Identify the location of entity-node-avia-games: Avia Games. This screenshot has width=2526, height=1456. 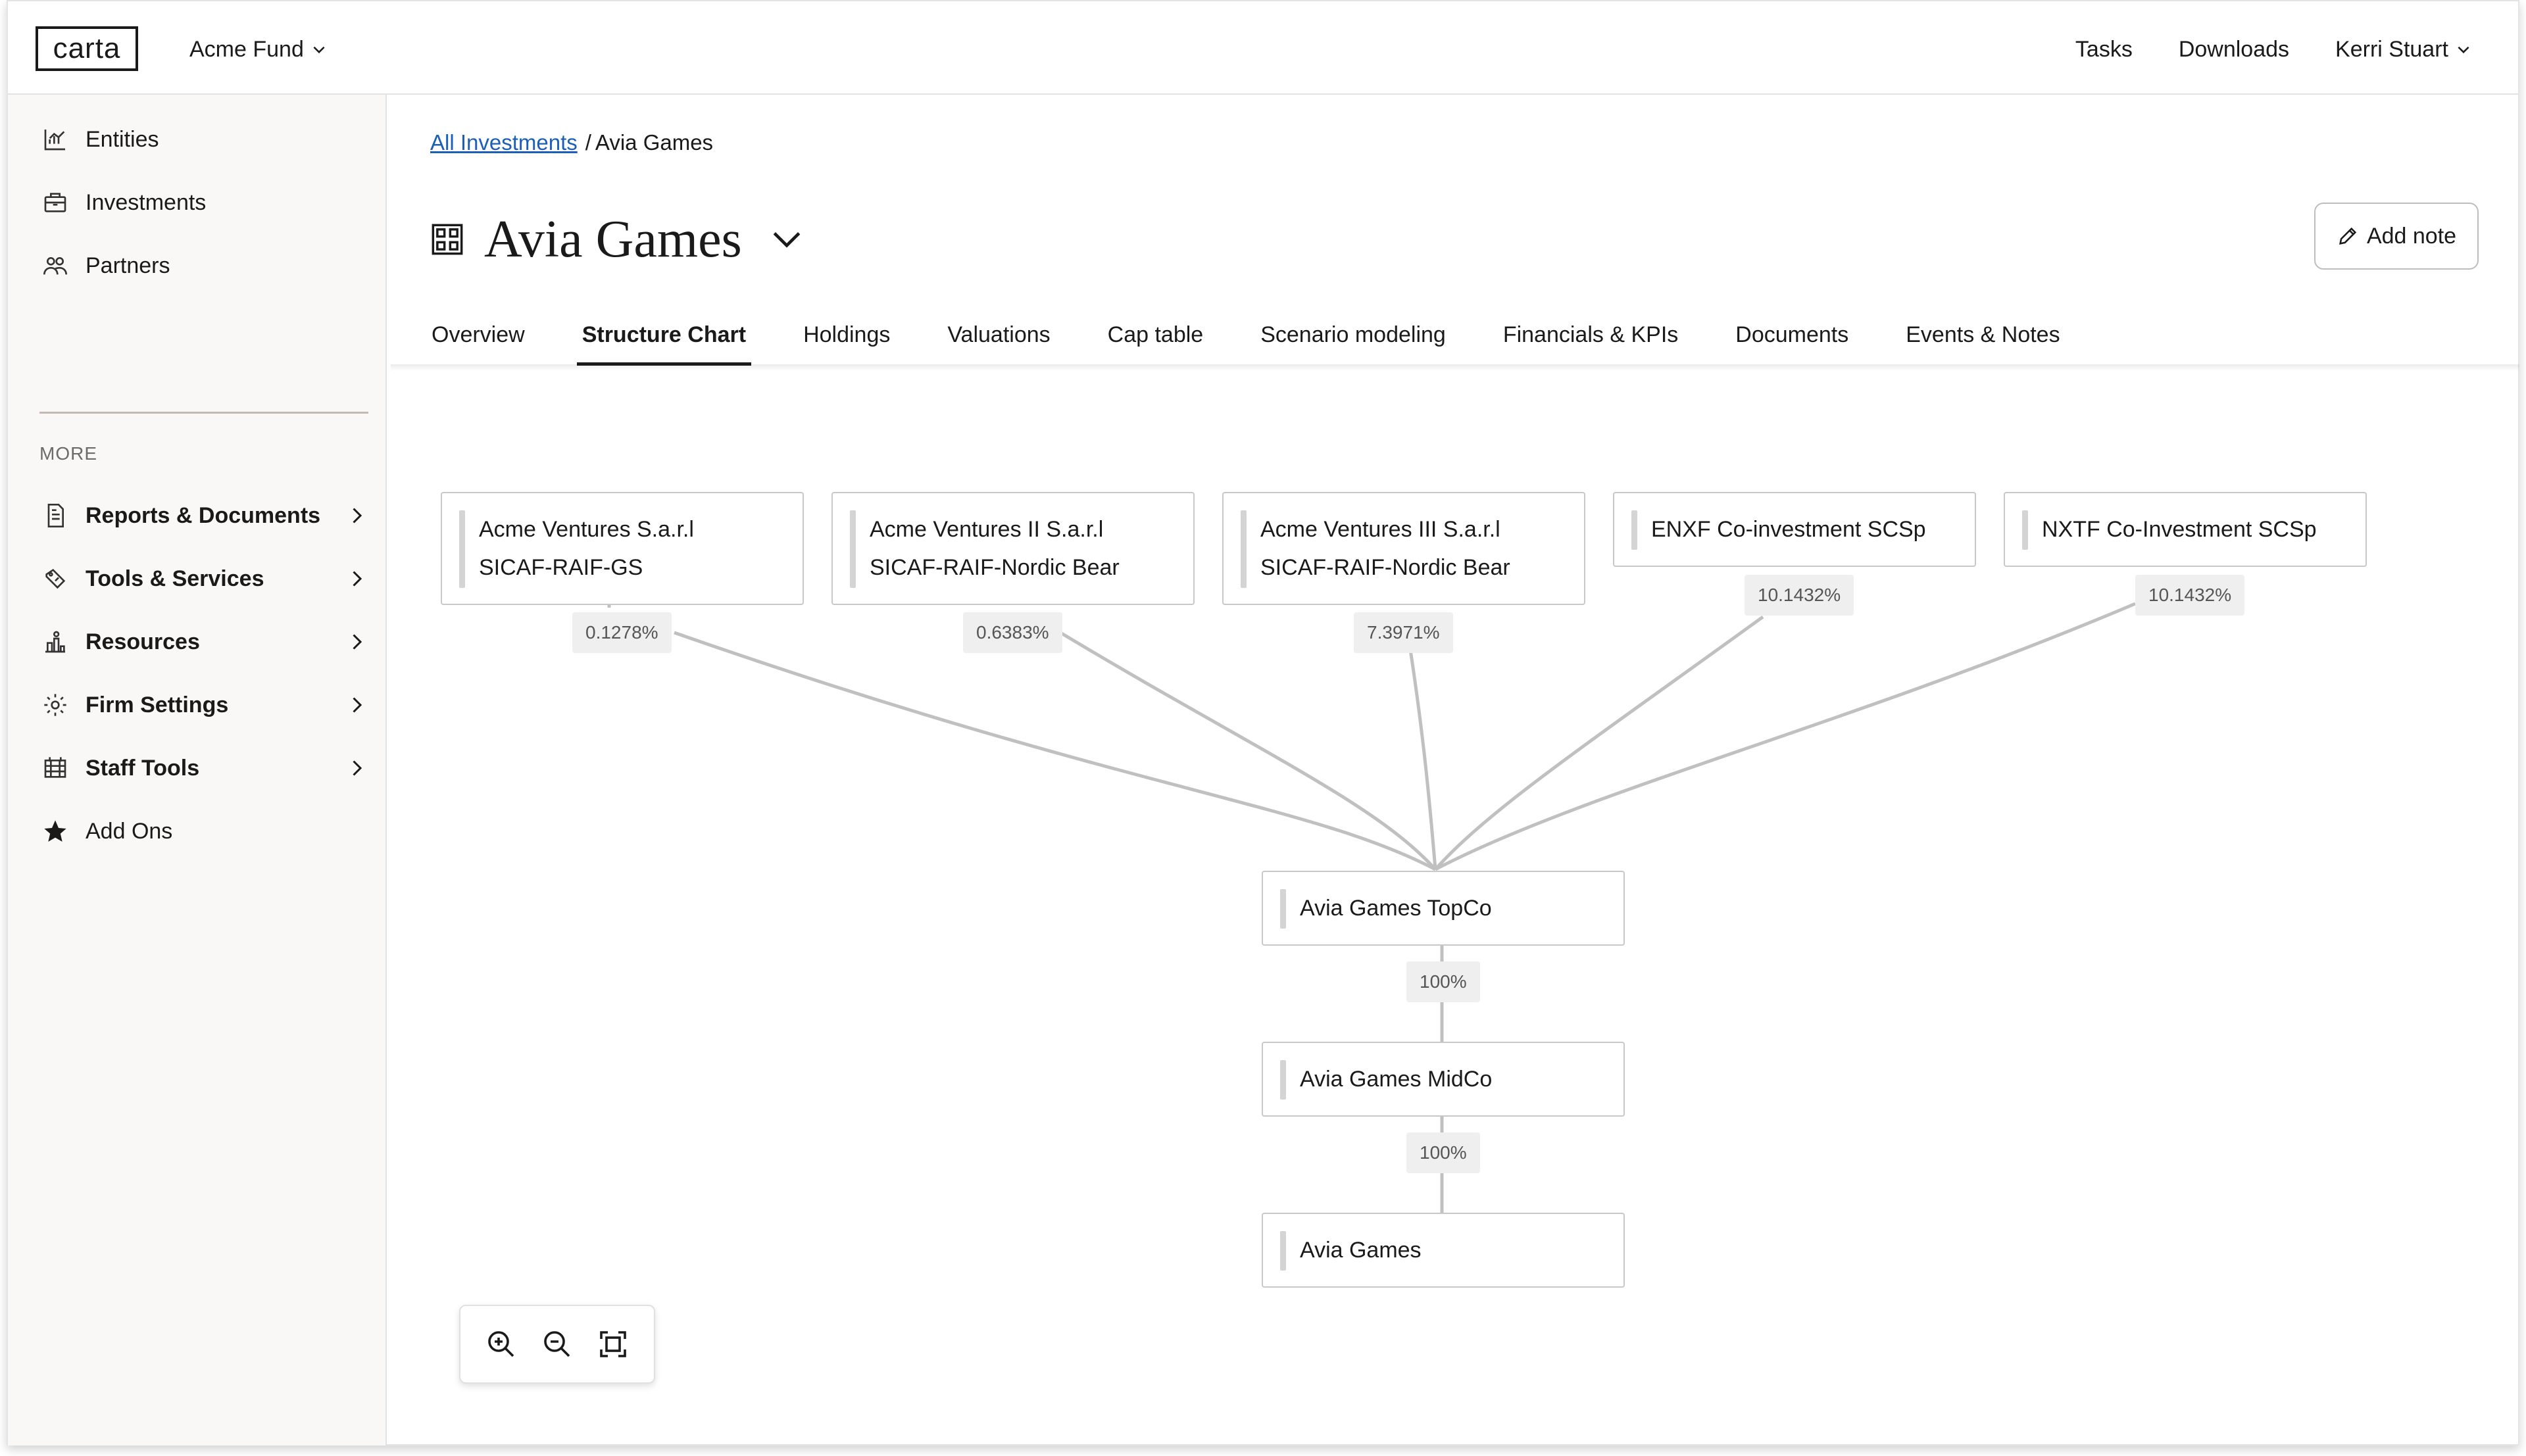
(1443, 1250).